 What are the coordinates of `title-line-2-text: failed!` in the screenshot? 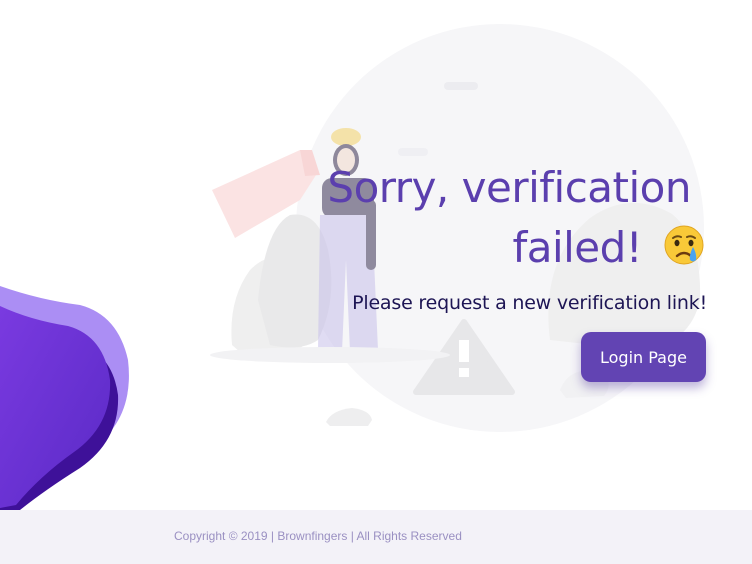 It's located at (577, 247).